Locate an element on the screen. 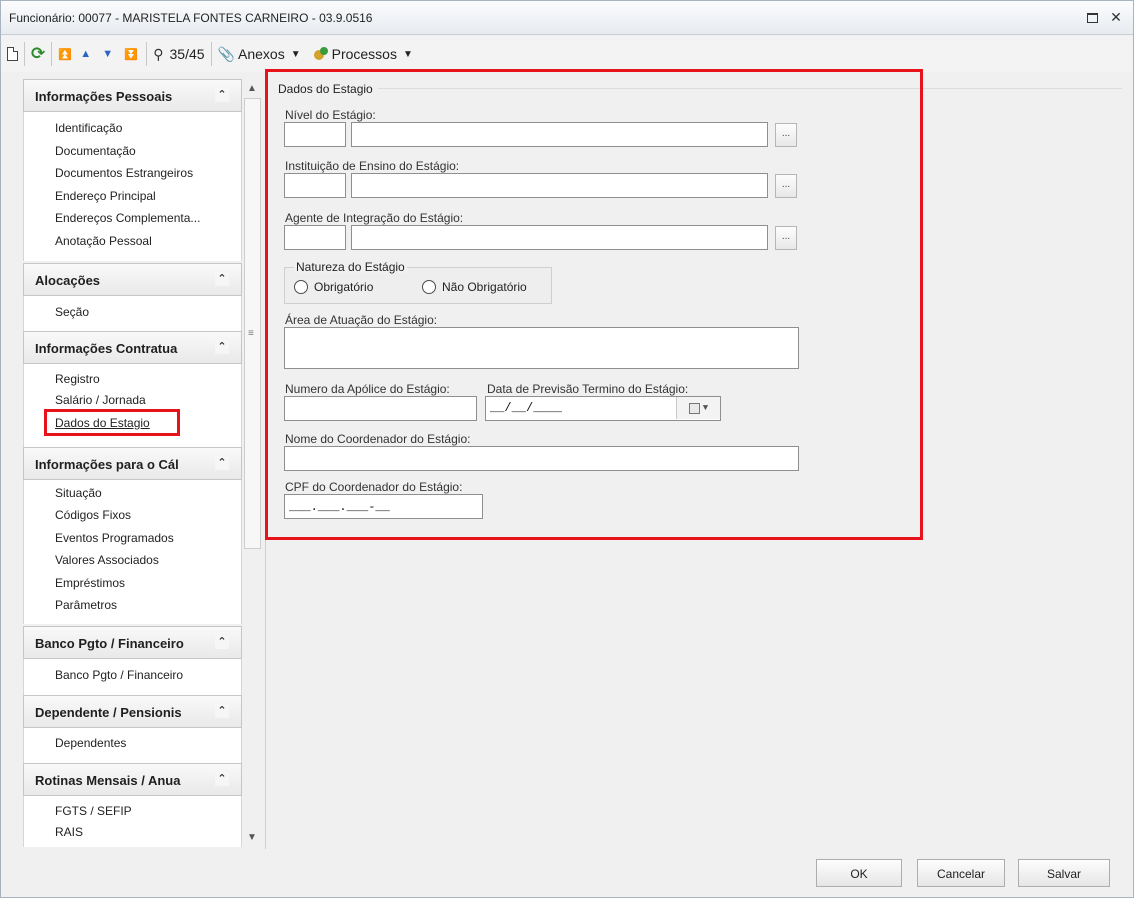 The height and width of the screenshot is (898, 1134). sidebar-item-emprestimos: Empréstimos is located at coordinates (90, 583).